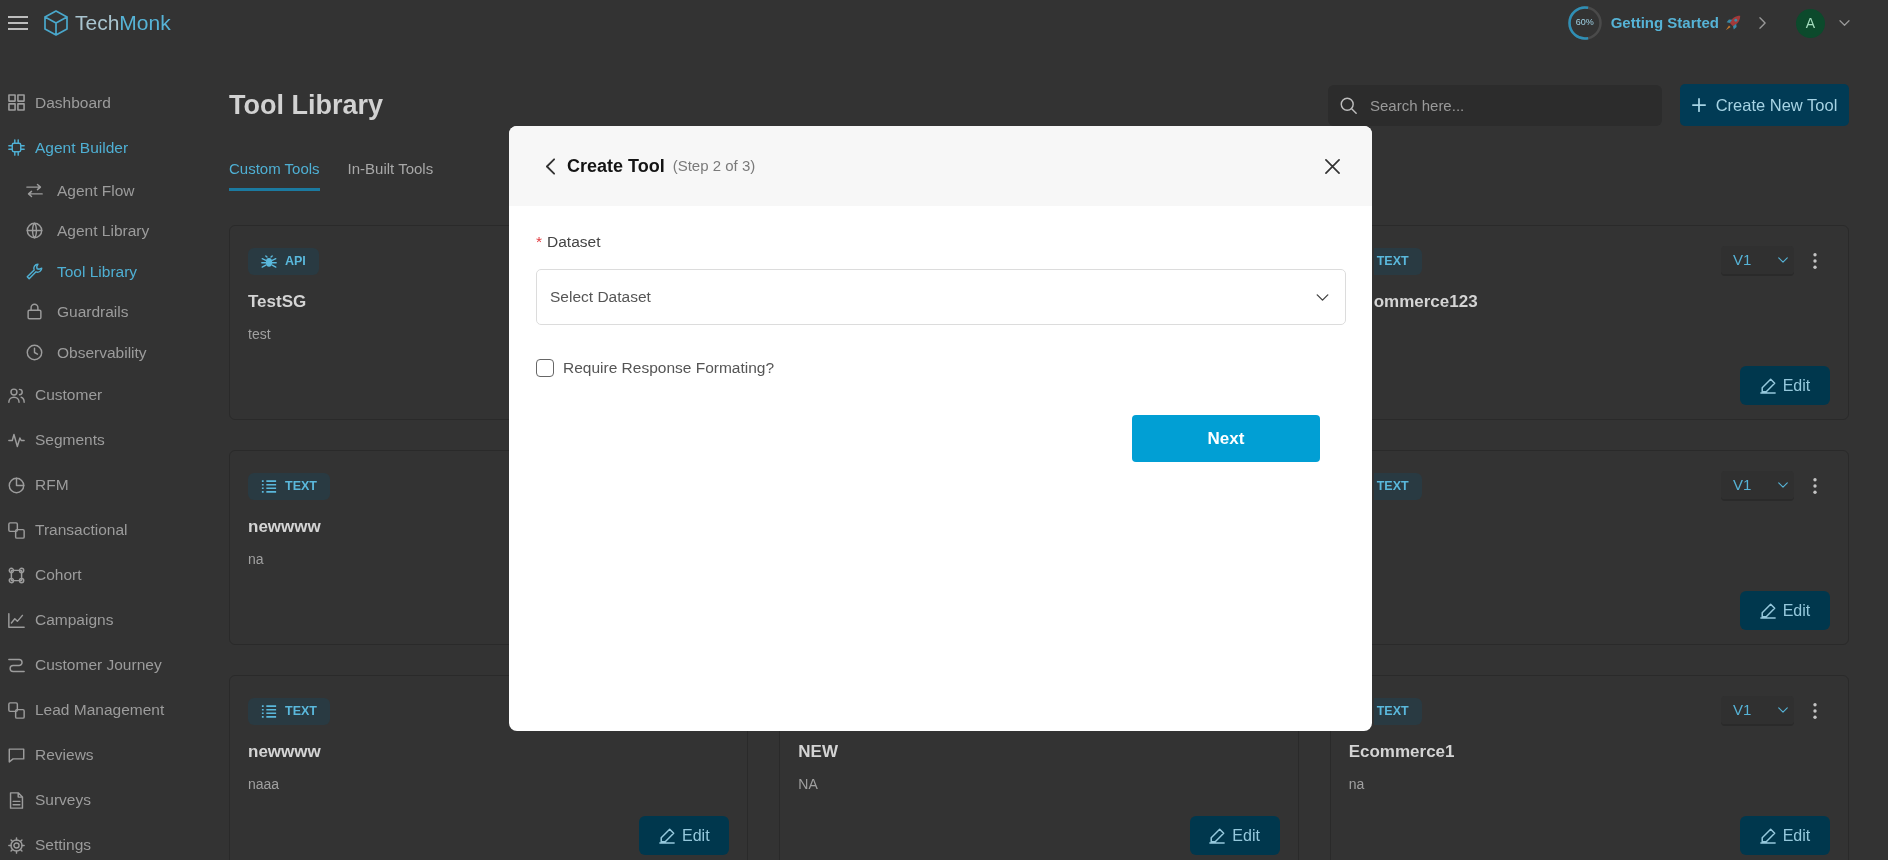  Describe the element at coordinates (16, 102) in the screenshot. I see `grid-icon` at that location.